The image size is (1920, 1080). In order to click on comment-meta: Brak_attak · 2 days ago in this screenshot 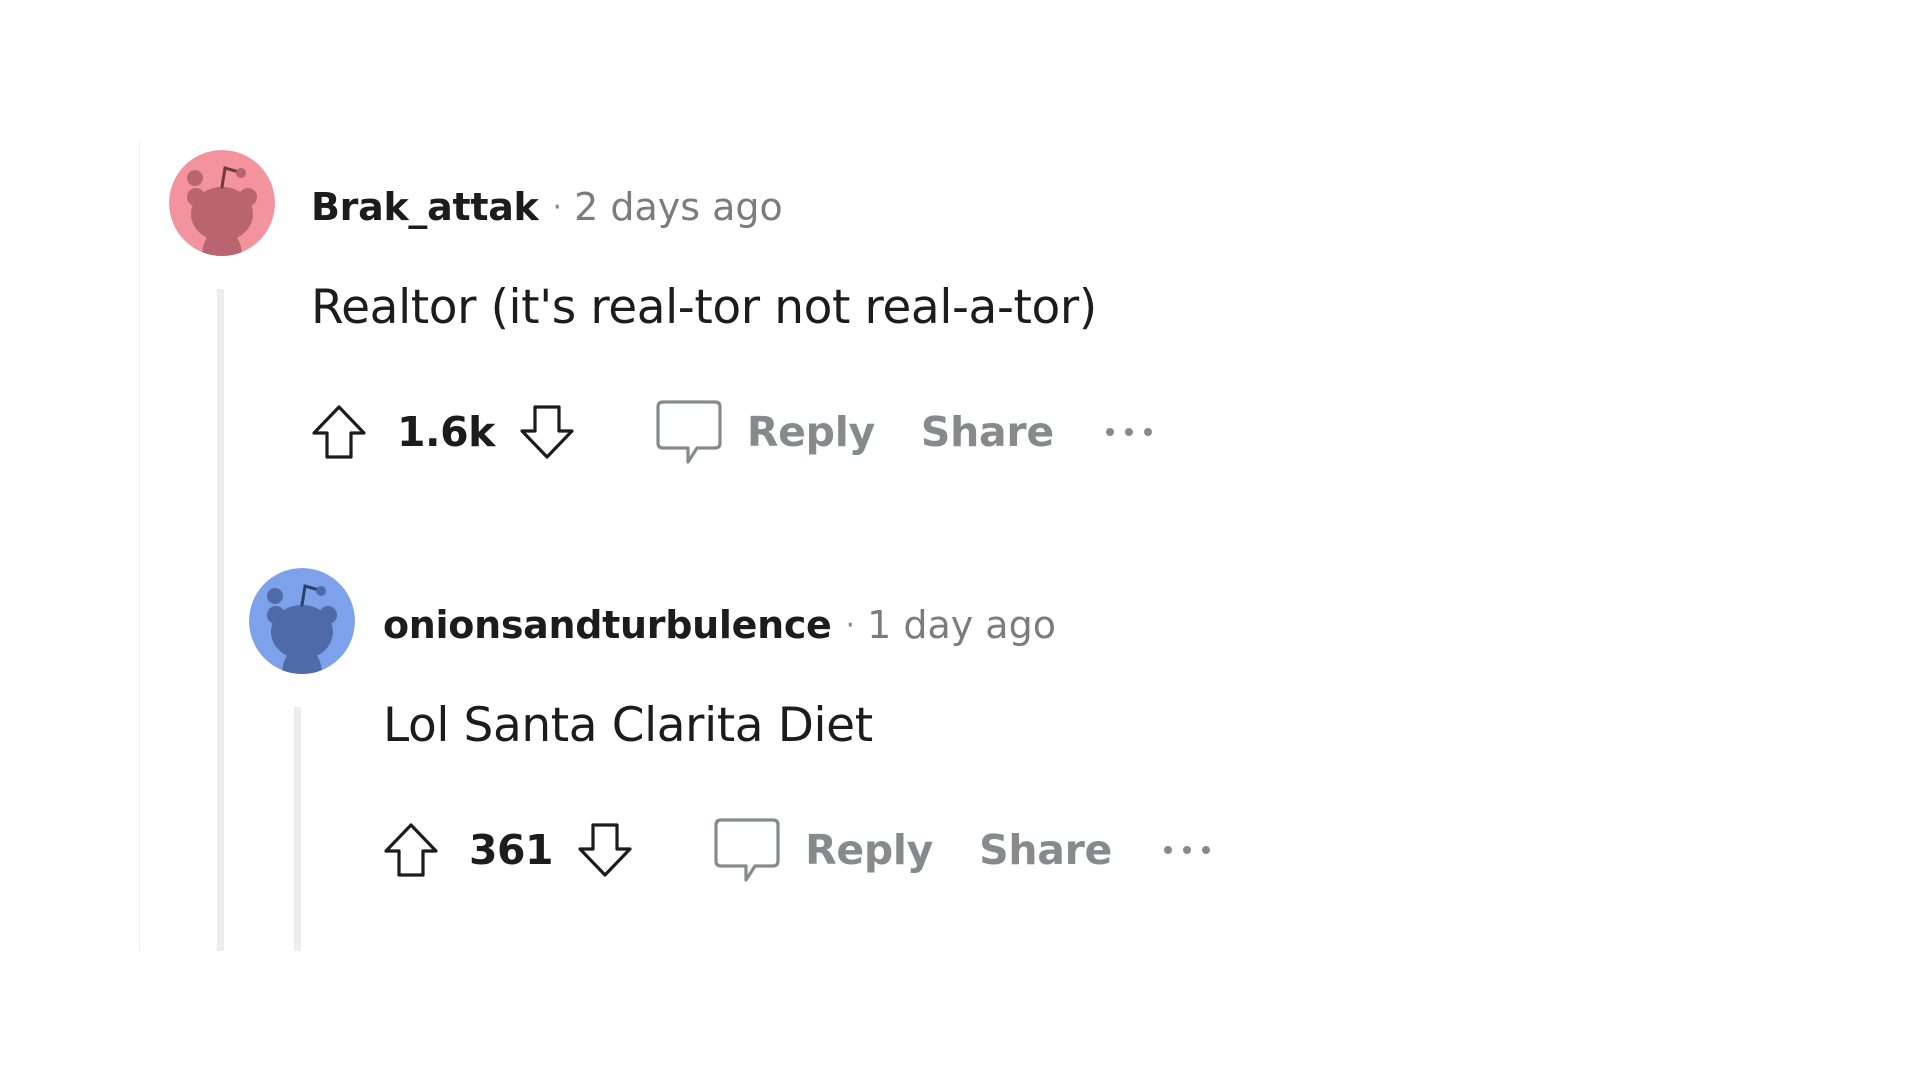, I will do `click(547, 209)`.